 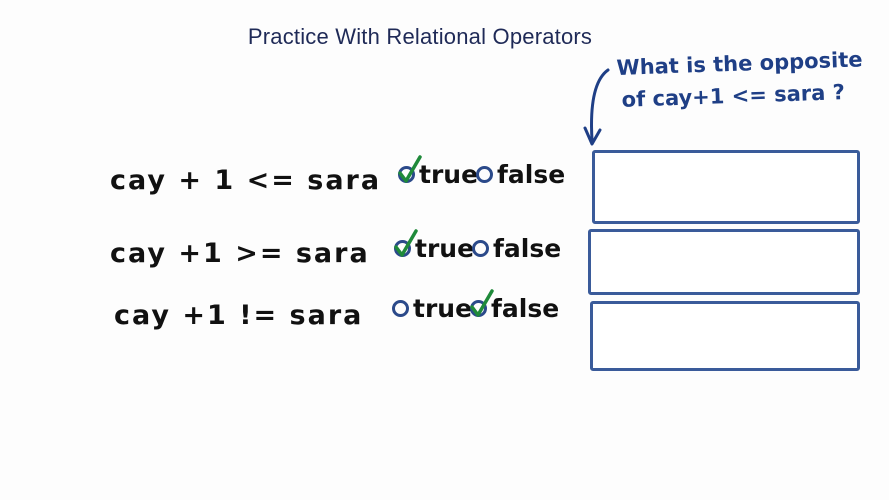 I want to click on expression-3: cay +1 != sara, so click(x=239, y=315).